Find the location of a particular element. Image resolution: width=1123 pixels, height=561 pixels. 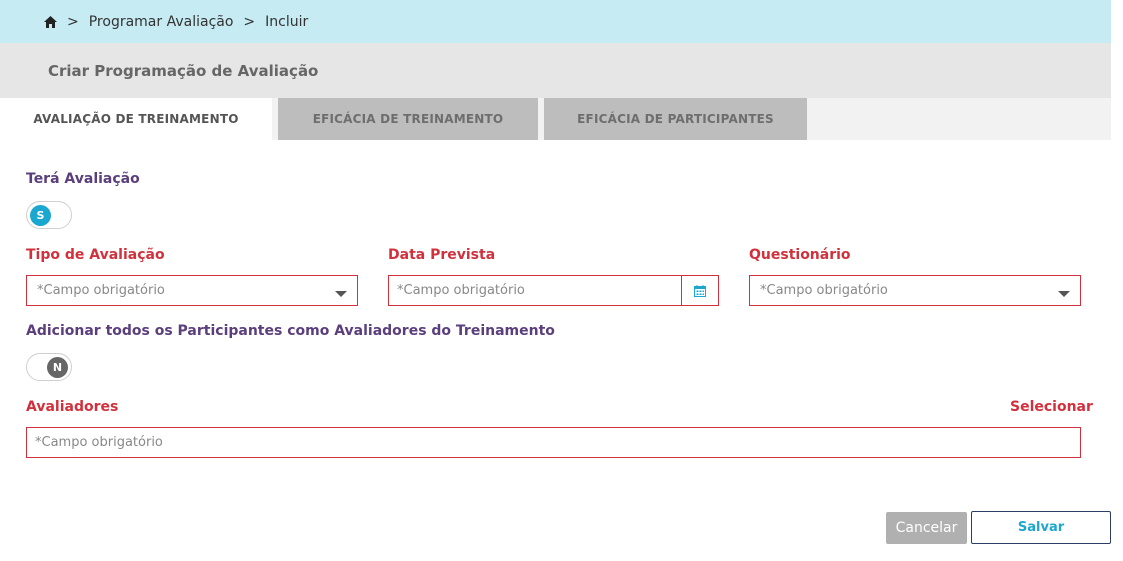

page-title: Criar Programação de Avaliação is located at coordinates (183, 70).